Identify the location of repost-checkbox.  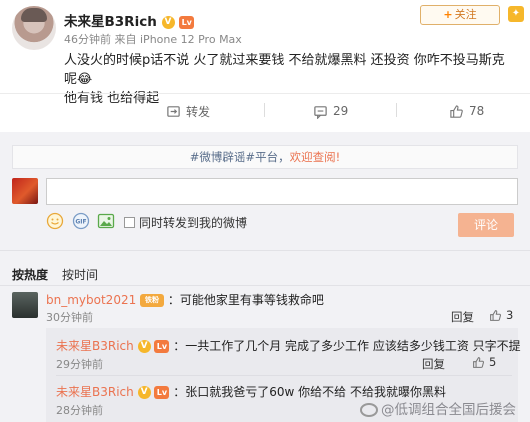
(129, 222).